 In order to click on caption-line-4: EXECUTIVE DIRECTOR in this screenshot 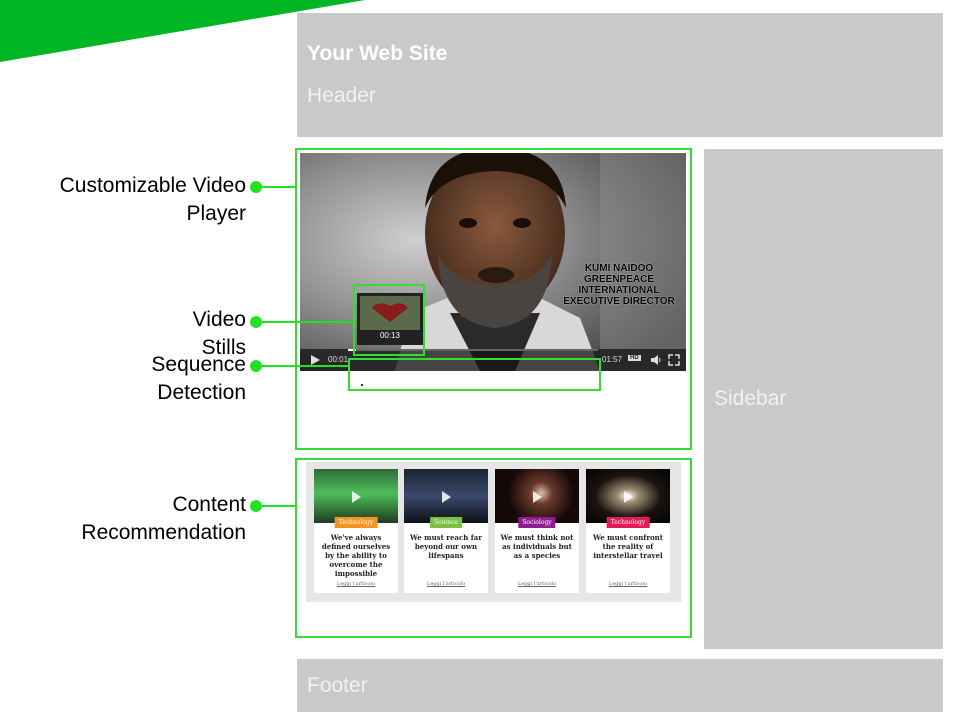, I will do `click(619, 301)`.